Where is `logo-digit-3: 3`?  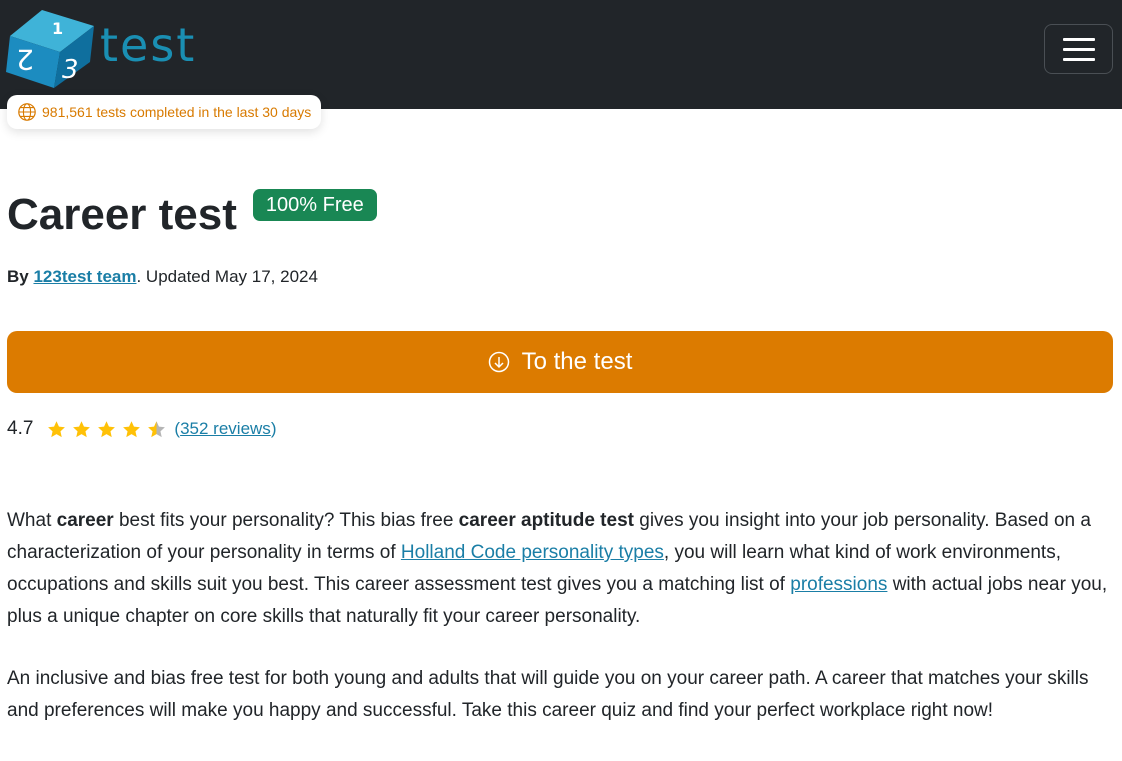 logo-digit-3: 3 is located at coordinates (70, 70).